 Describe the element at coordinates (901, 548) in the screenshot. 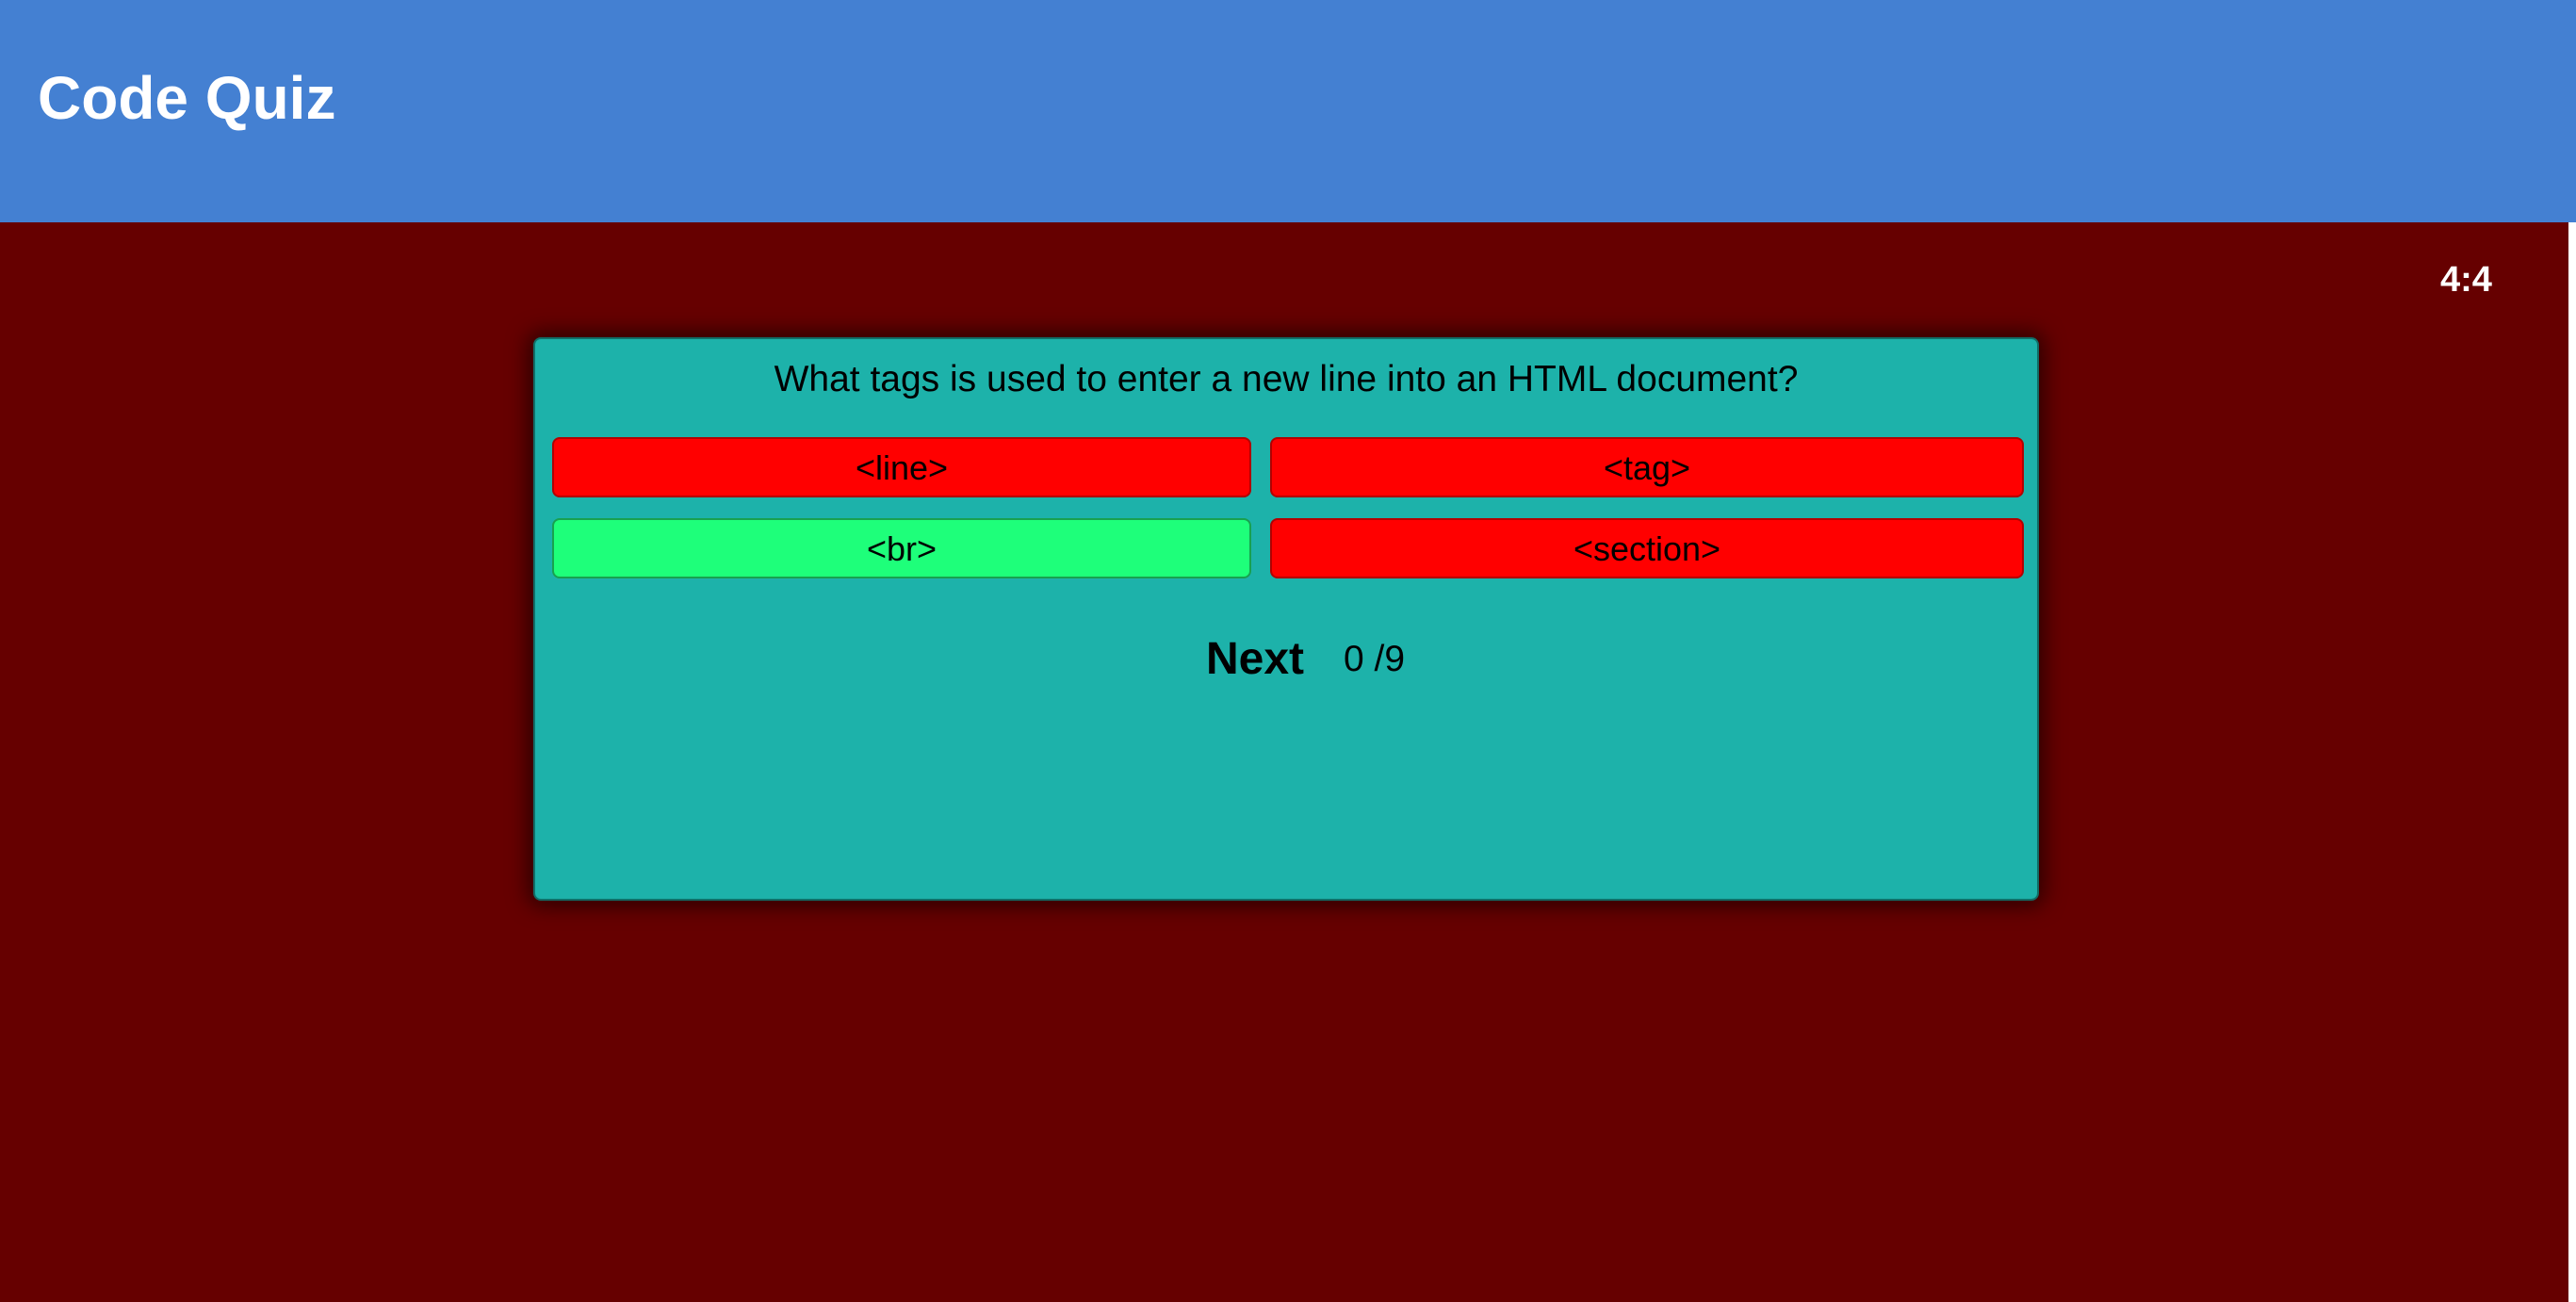

I see `answer-button-br: <br>` at that location.